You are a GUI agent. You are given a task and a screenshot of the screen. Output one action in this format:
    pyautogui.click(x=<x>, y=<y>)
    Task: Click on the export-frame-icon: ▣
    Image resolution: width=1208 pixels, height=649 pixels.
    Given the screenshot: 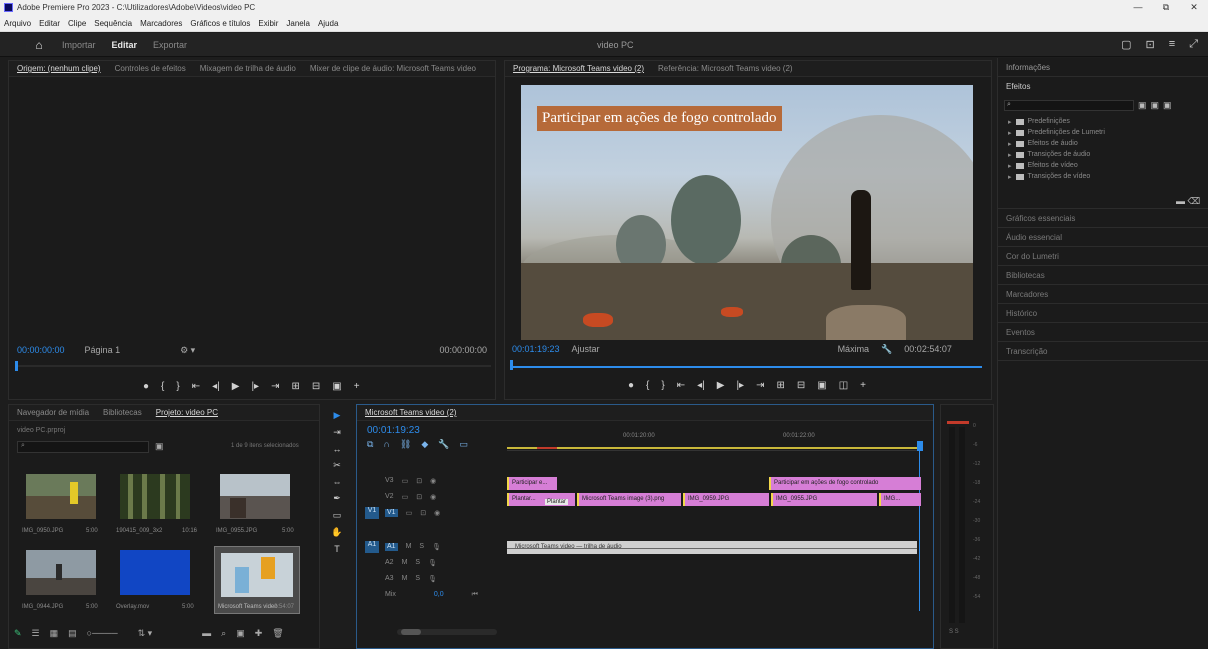 What is the action you would take?
    pyautogui.click(x=821, y=385)
    